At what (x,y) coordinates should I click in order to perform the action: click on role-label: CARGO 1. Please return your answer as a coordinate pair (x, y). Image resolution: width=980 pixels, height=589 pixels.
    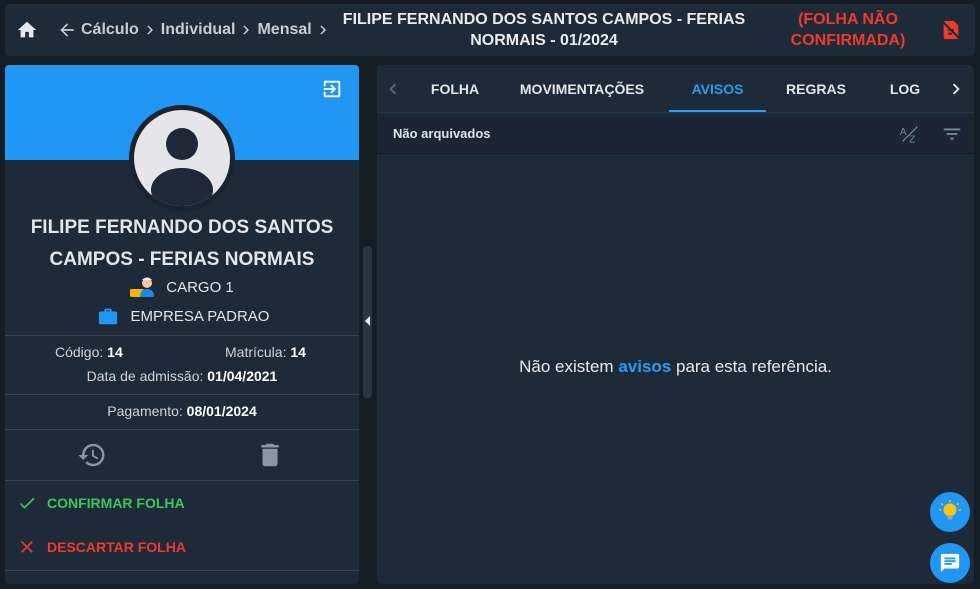
    Looking at the image, I should click on (200, 287).